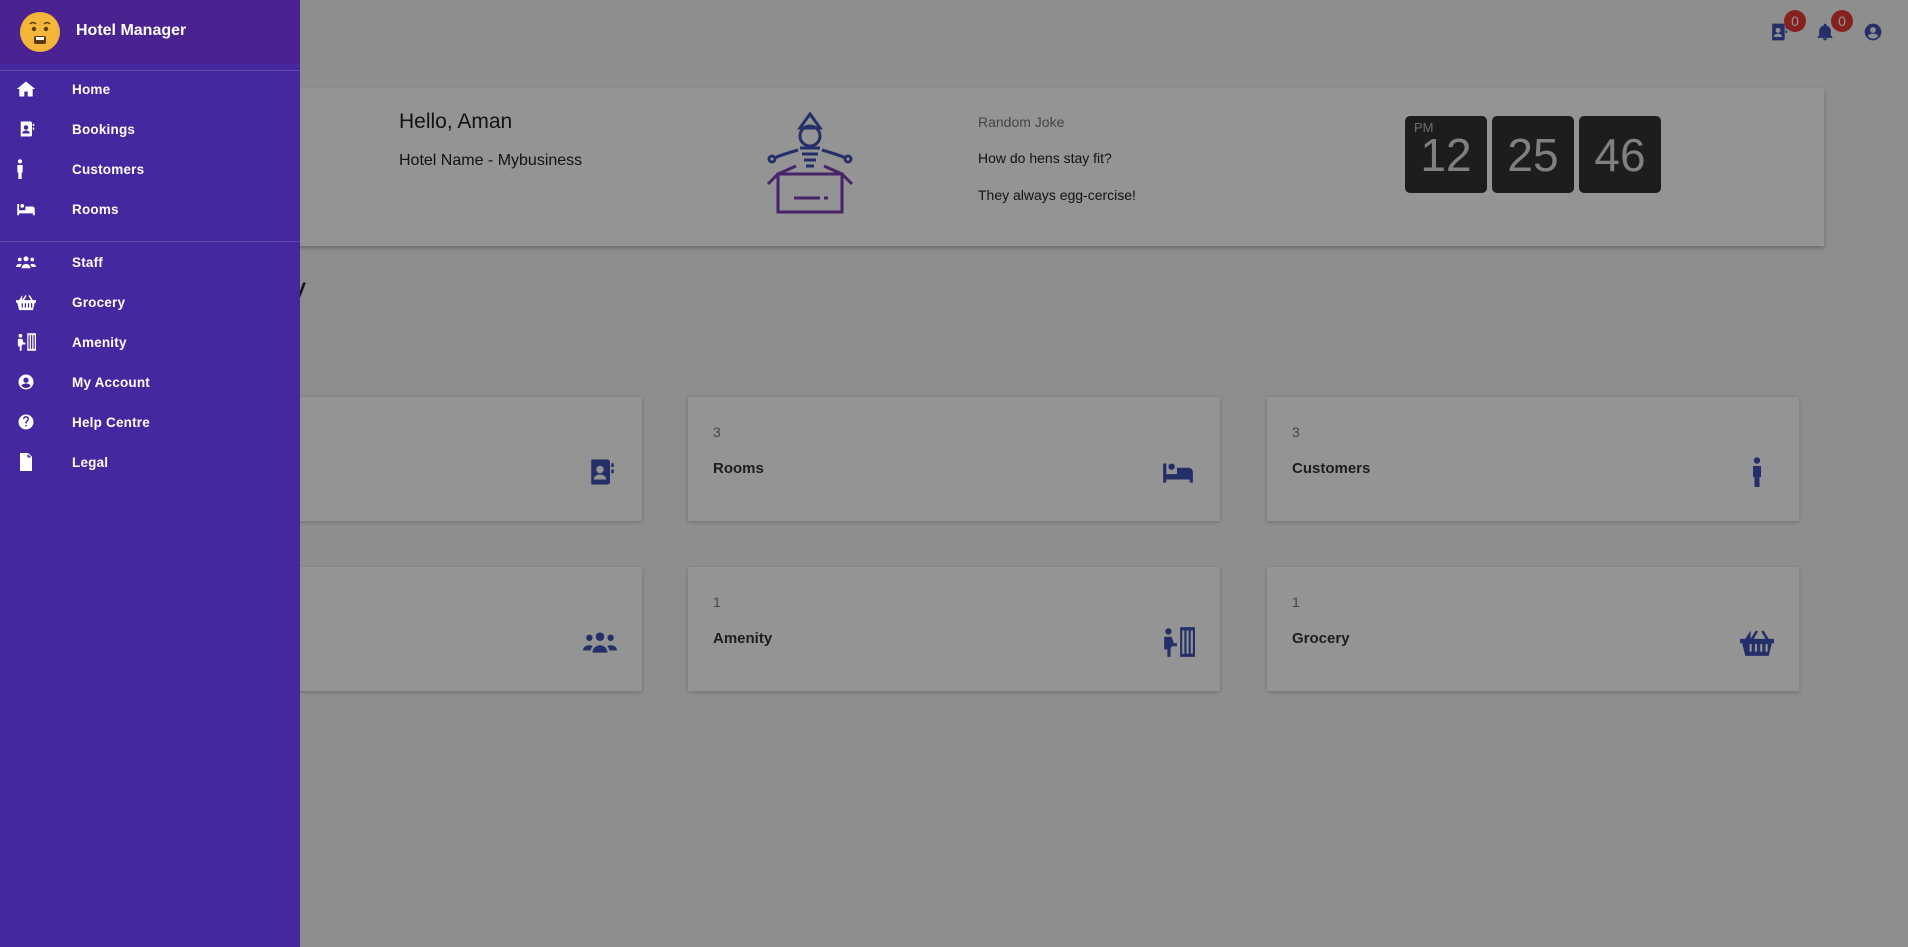 The image size is (1908, 947). What do you see at coordinates (150, 462) in the screenshot?
I see `nav-item-legal: Legal` at bounding box center [150, 462].